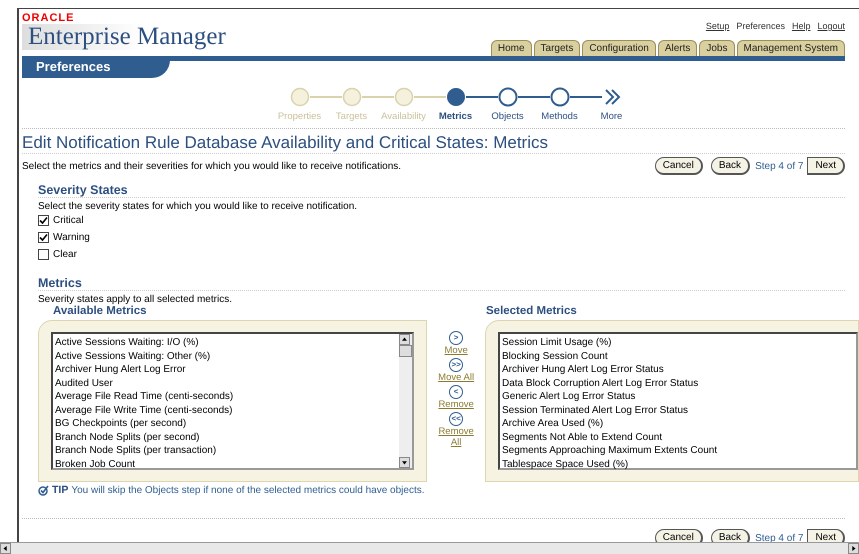  What do you see at coordinates (678, 343) in the screenshot?
I see `list-option: Session Limit Usage (%)` at bounding box center [678, 343].